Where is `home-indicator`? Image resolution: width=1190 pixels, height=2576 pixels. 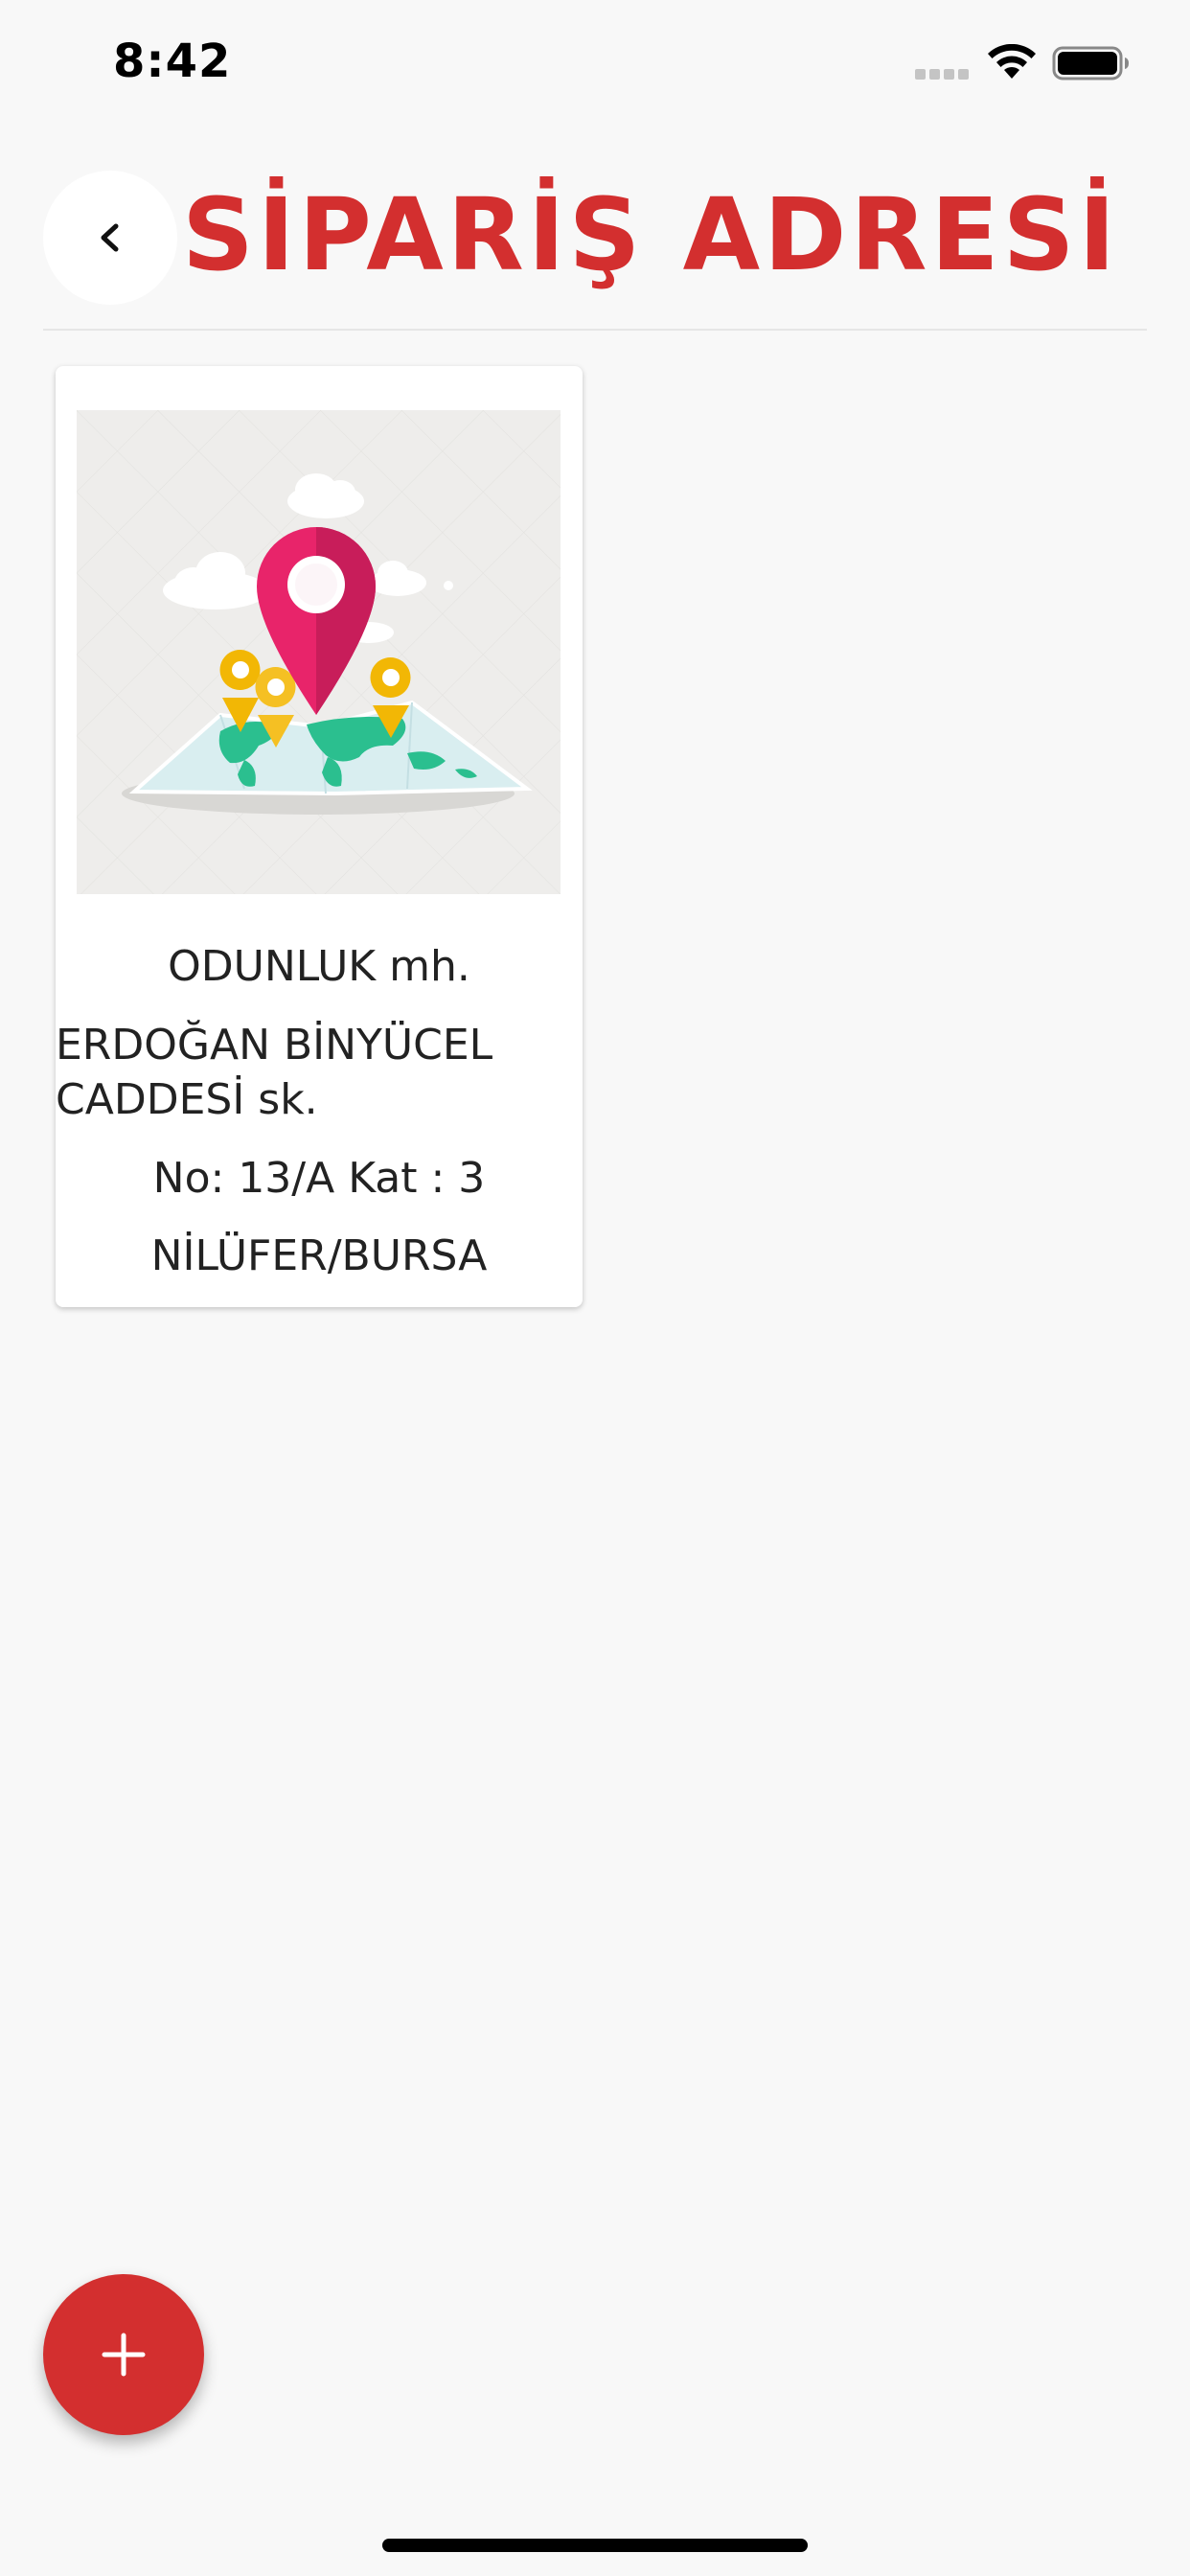 home-indicator is located at coordinates (595, 2545).